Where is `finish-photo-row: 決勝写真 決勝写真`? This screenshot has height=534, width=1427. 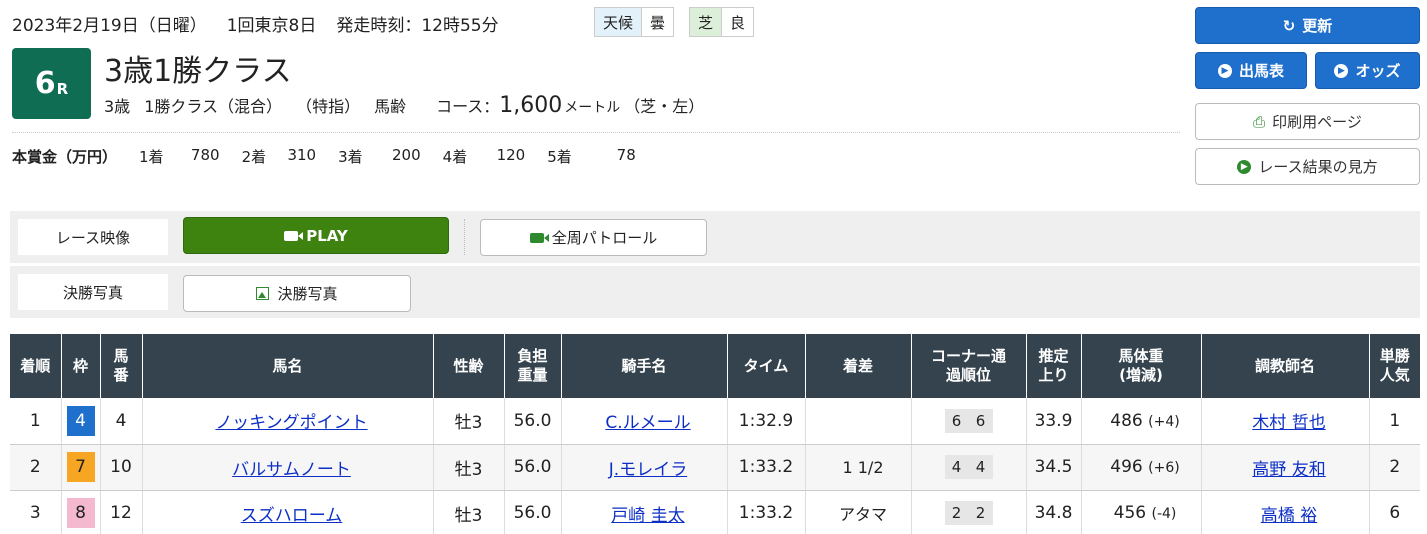
finish-photo-row: 決勝写真 決勝写真 is located at coordinates (715, 292).